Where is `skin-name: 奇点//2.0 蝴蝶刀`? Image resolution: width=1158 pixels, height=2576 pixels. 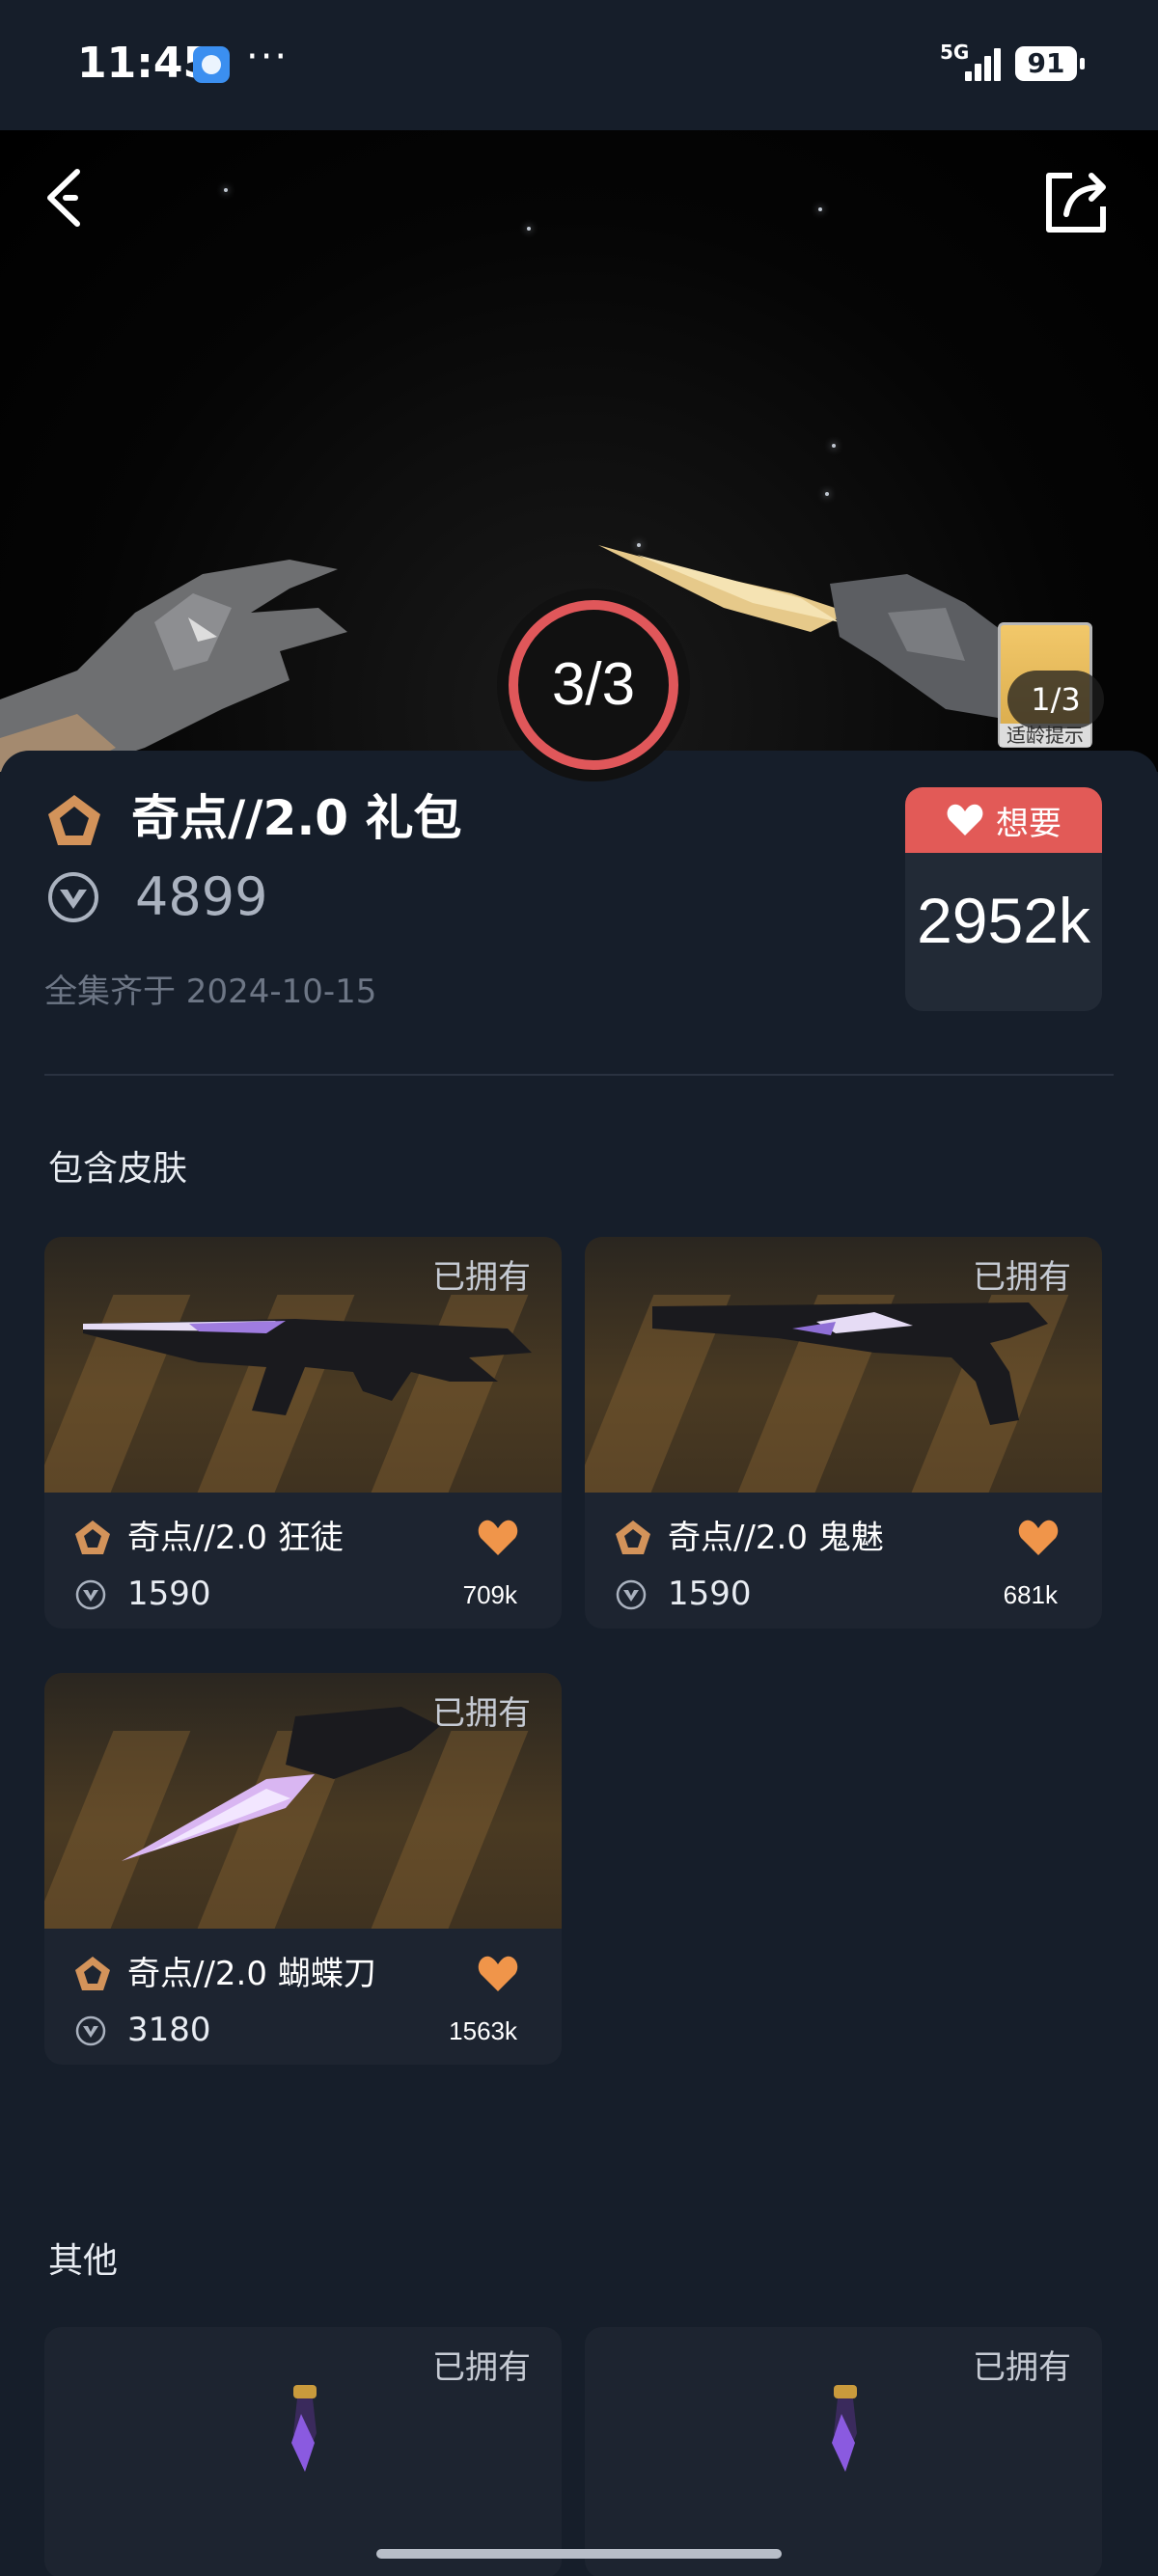 skin-name: 奇点//2.0 蝴蝶刀 is located at coordinates (251, 1974).